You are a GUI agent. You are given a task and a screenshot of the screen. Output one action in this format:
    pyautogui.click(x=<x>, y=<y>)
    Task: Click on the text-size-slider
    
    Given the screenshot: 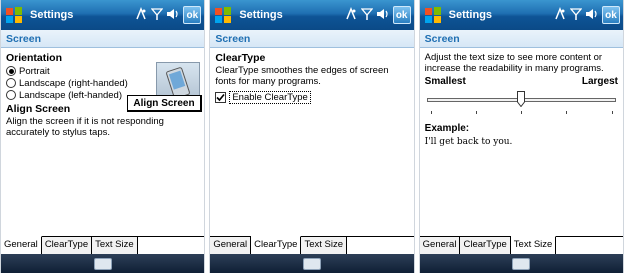 What is the action you would take?
    pyautogui.click(x=521, y=102)
    